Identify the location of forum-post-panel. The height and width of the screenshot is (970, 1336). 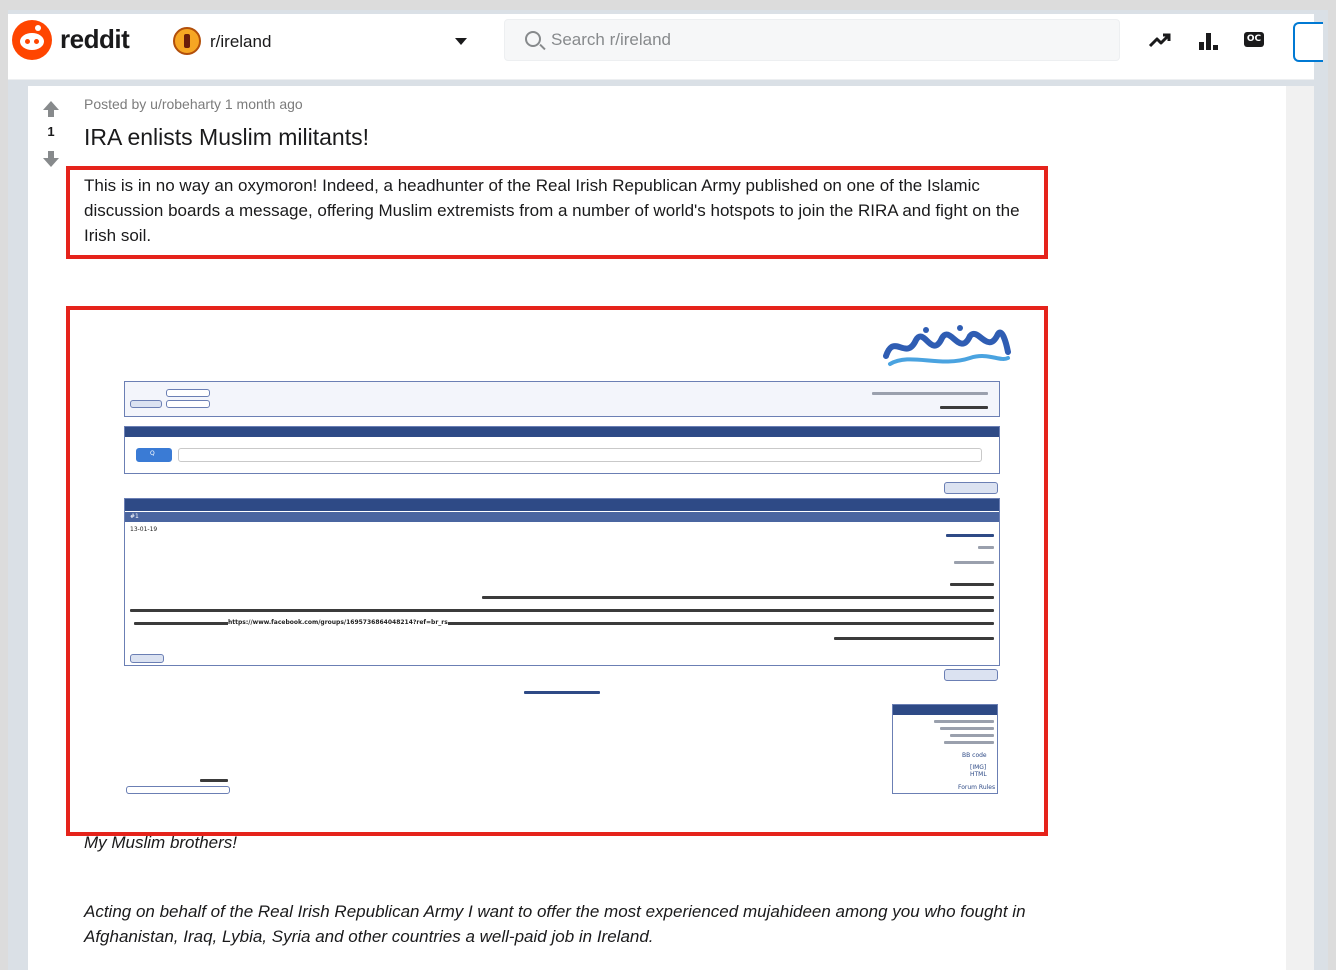
(562, 582).